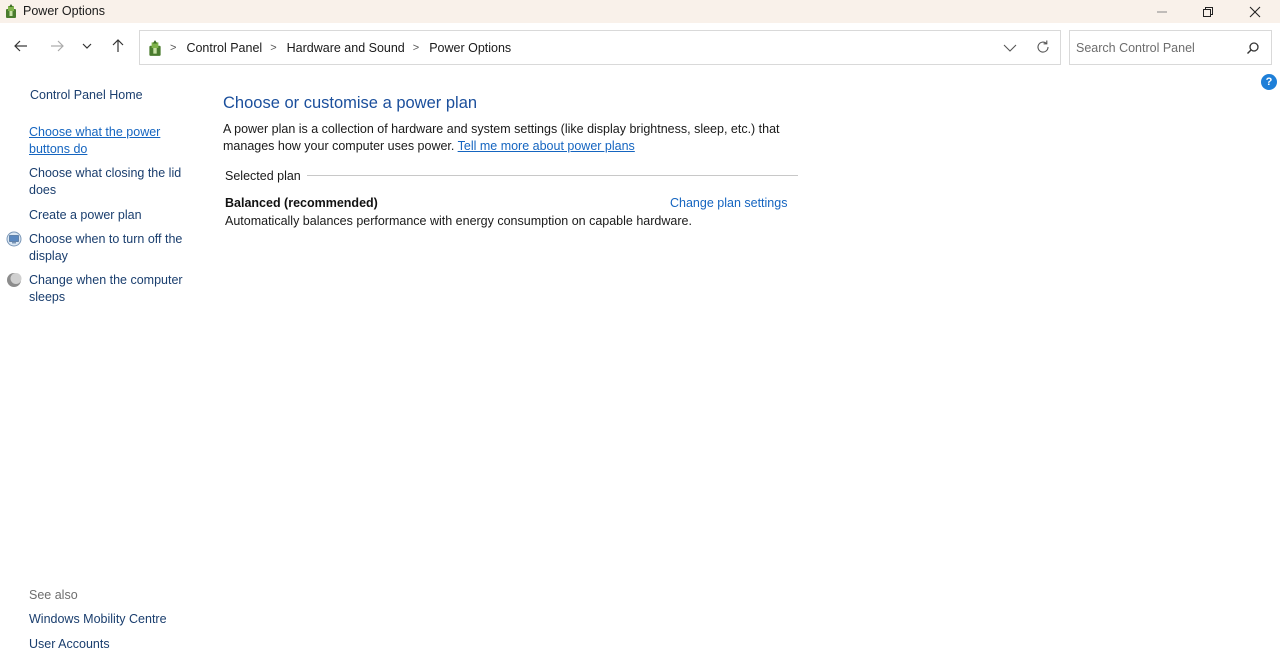  I want to click on sidebar-link-closing-lid: Choose what closing the lid does, so click(111, 181).